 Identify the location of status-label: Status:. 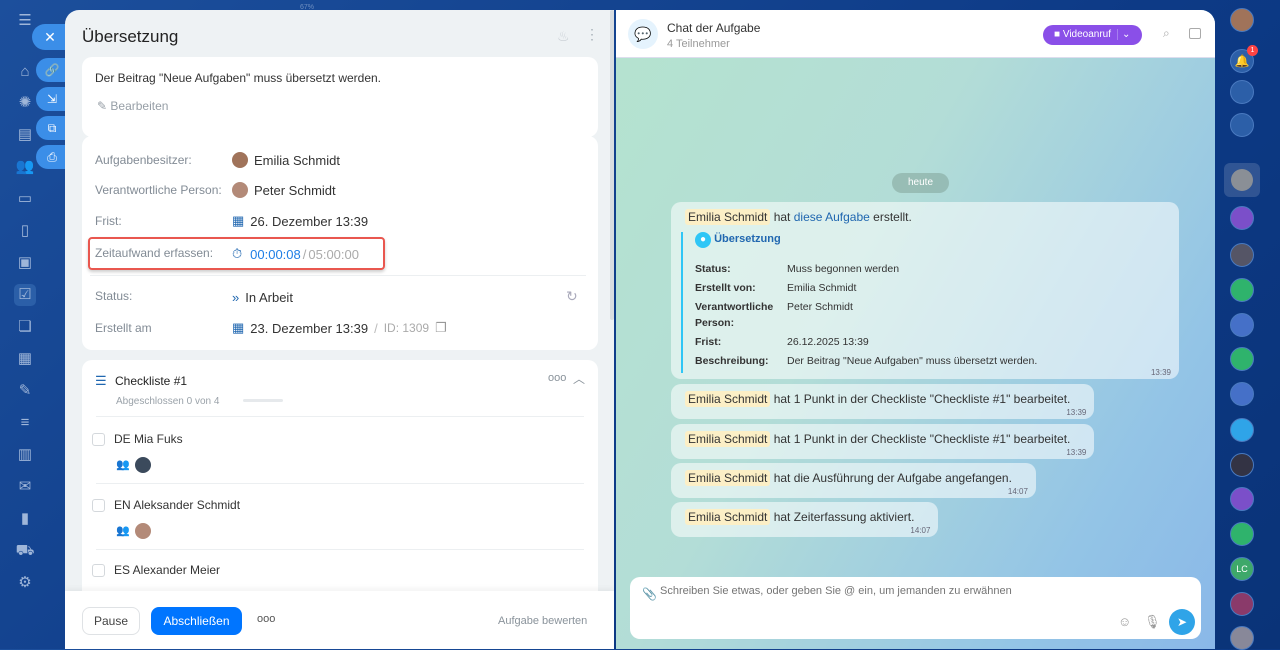
(114, 296).